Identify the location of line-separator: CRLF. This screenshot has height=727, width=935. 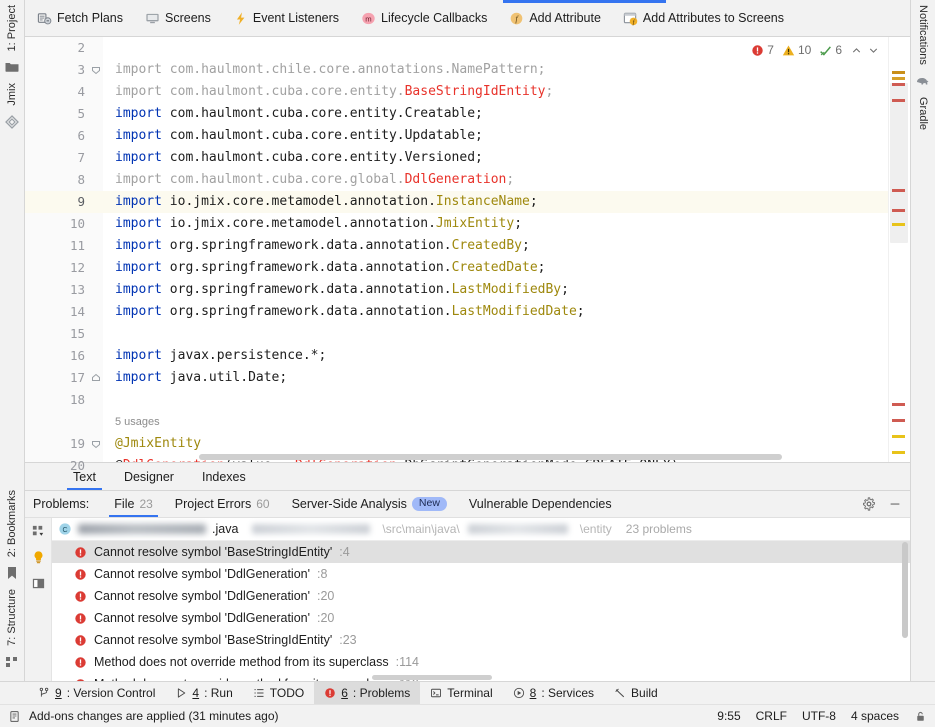
(771, 716).